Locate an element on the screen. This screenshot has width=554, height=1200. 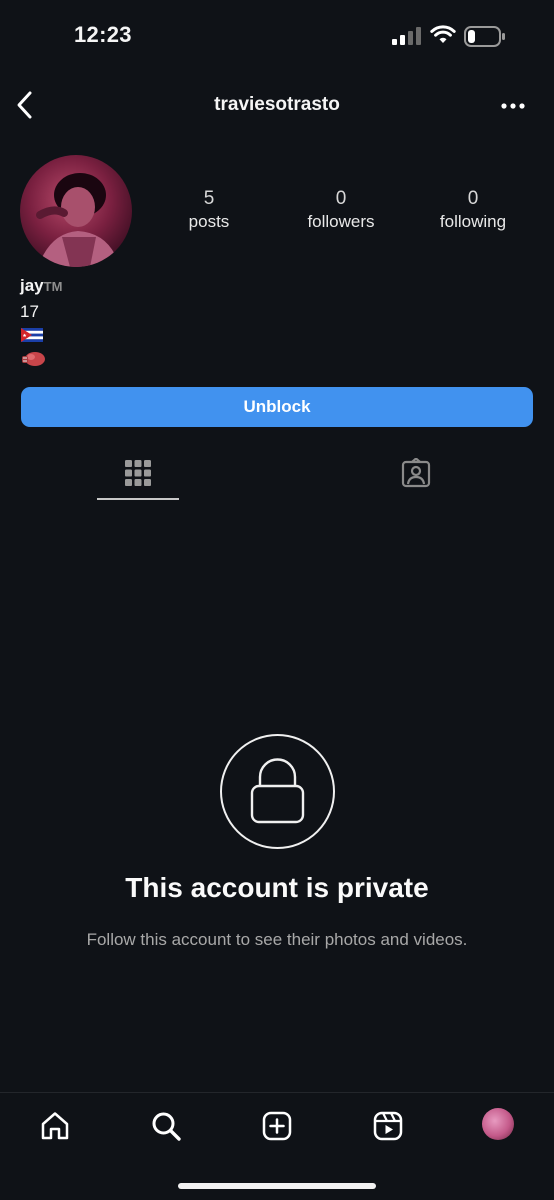
following-stat: 0 following is located at coordinates (473, 210).